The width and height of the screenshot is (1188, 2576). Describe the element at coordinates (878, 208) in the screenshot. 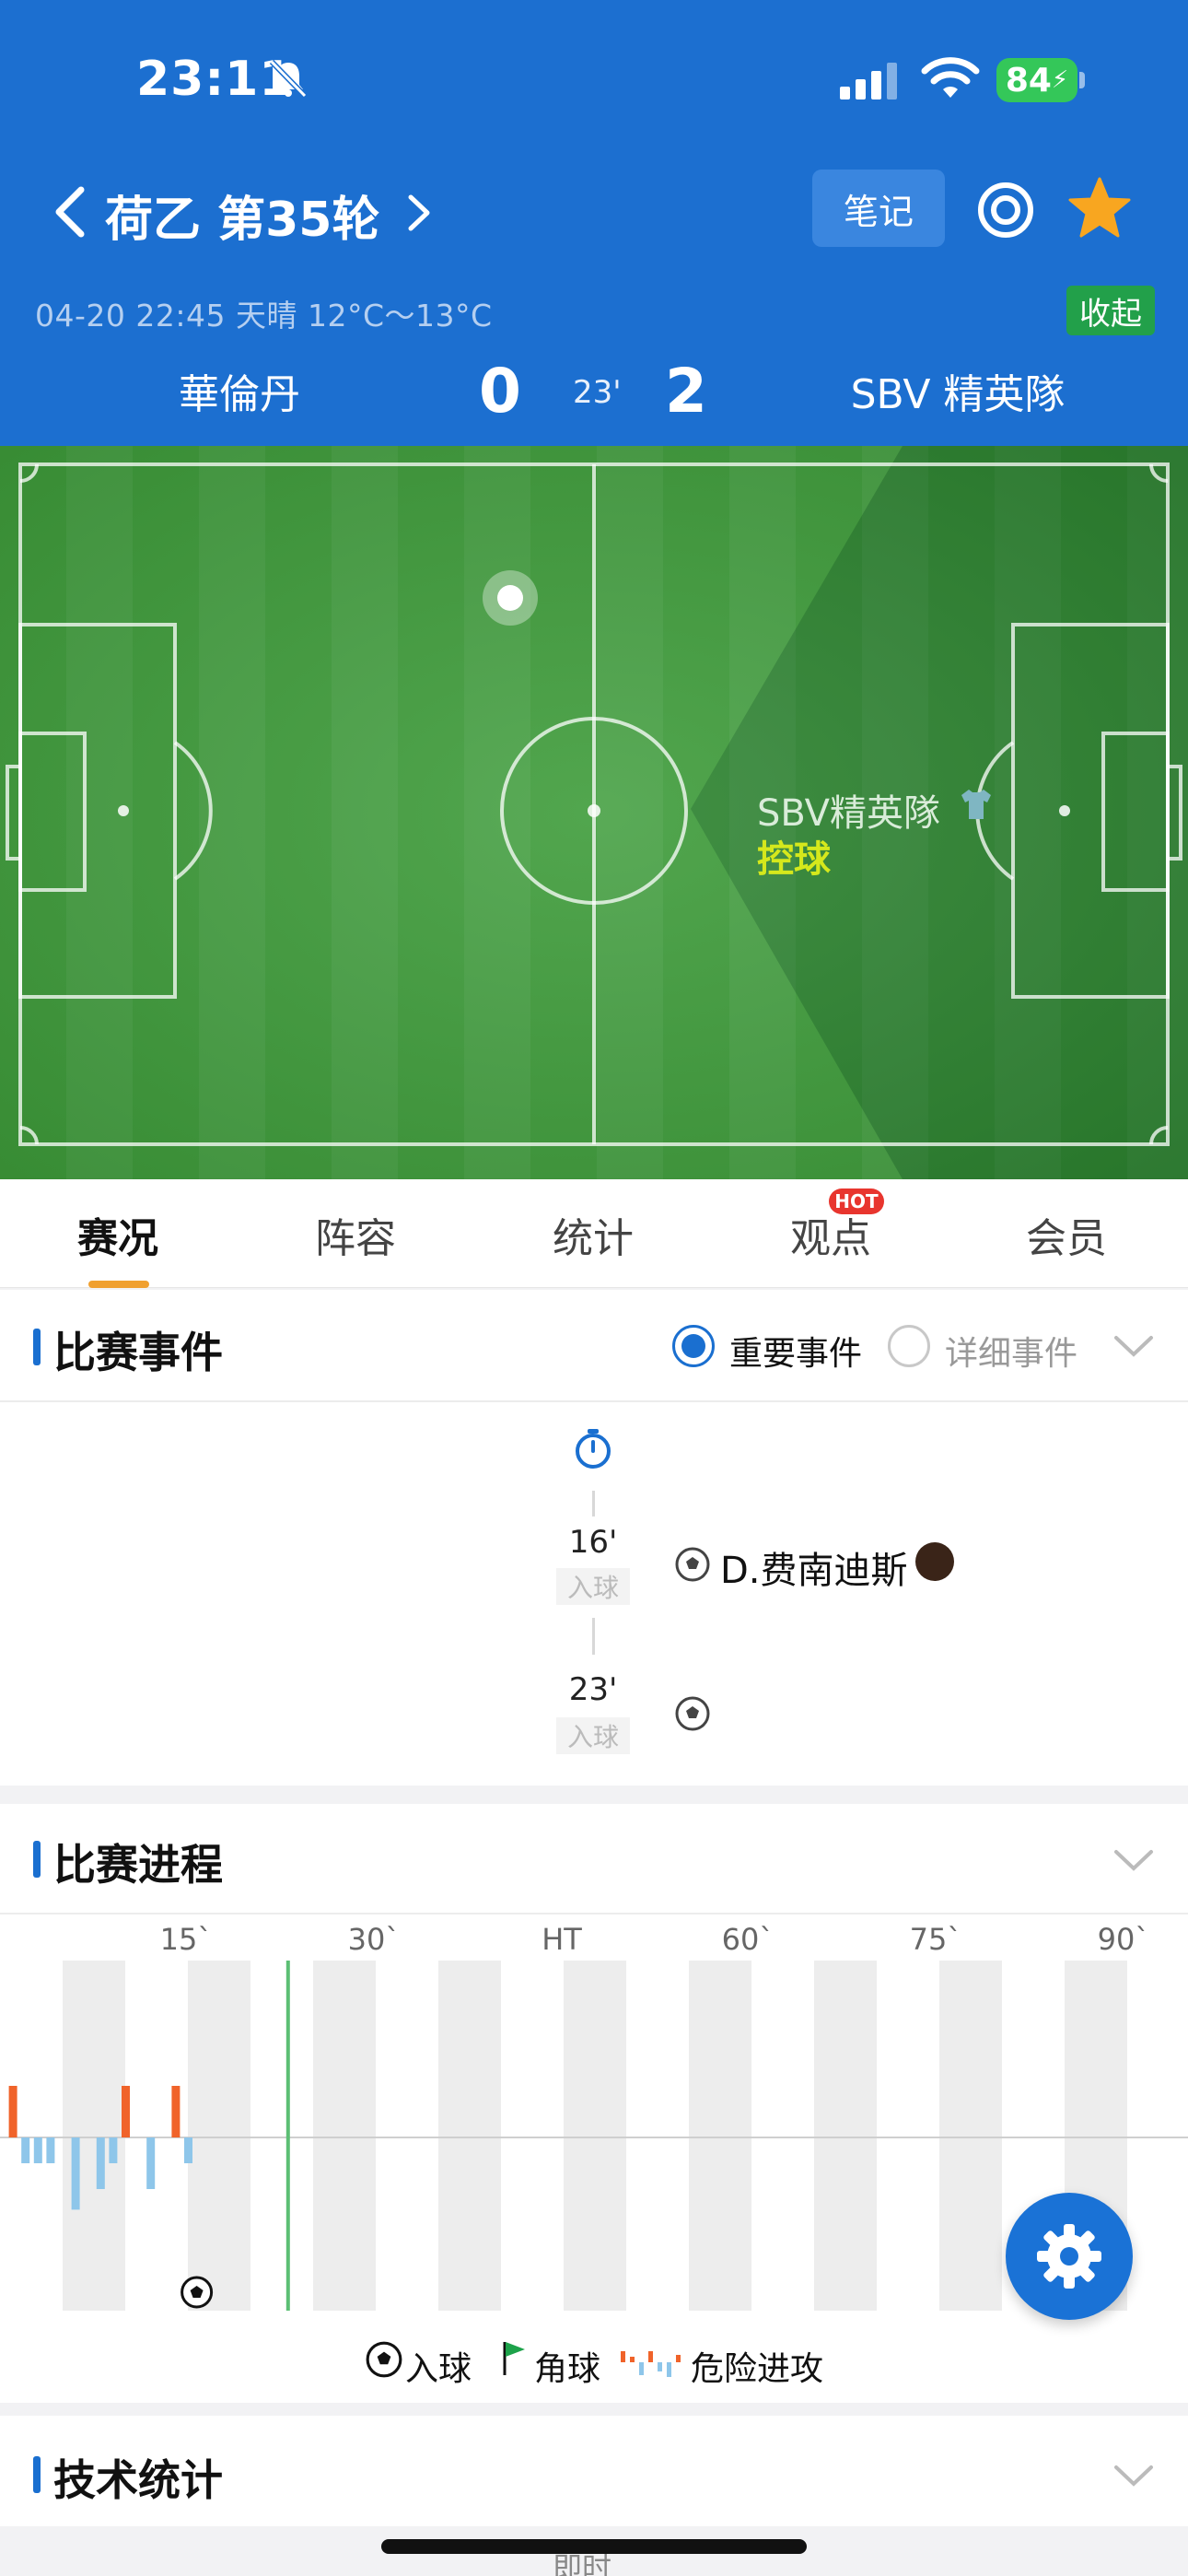

I see `notes-button: 笔记` at that location.